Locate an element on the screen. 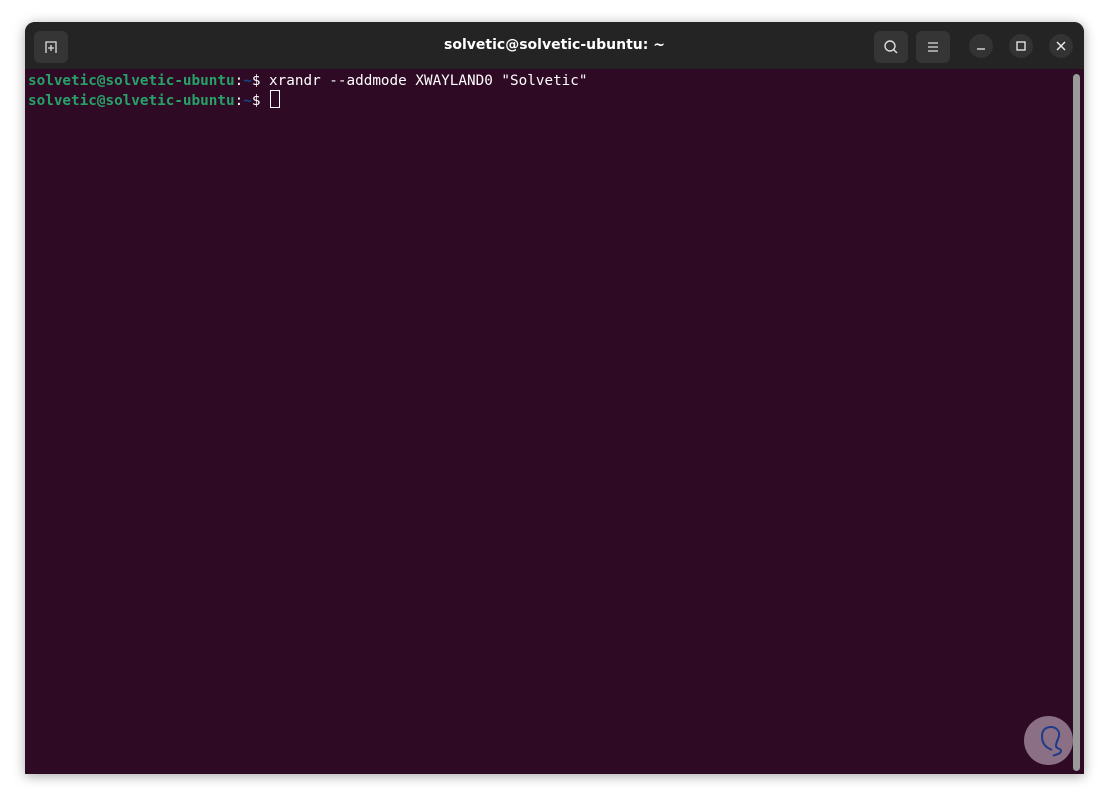  close-icon is located at coordinates (1061, 46).